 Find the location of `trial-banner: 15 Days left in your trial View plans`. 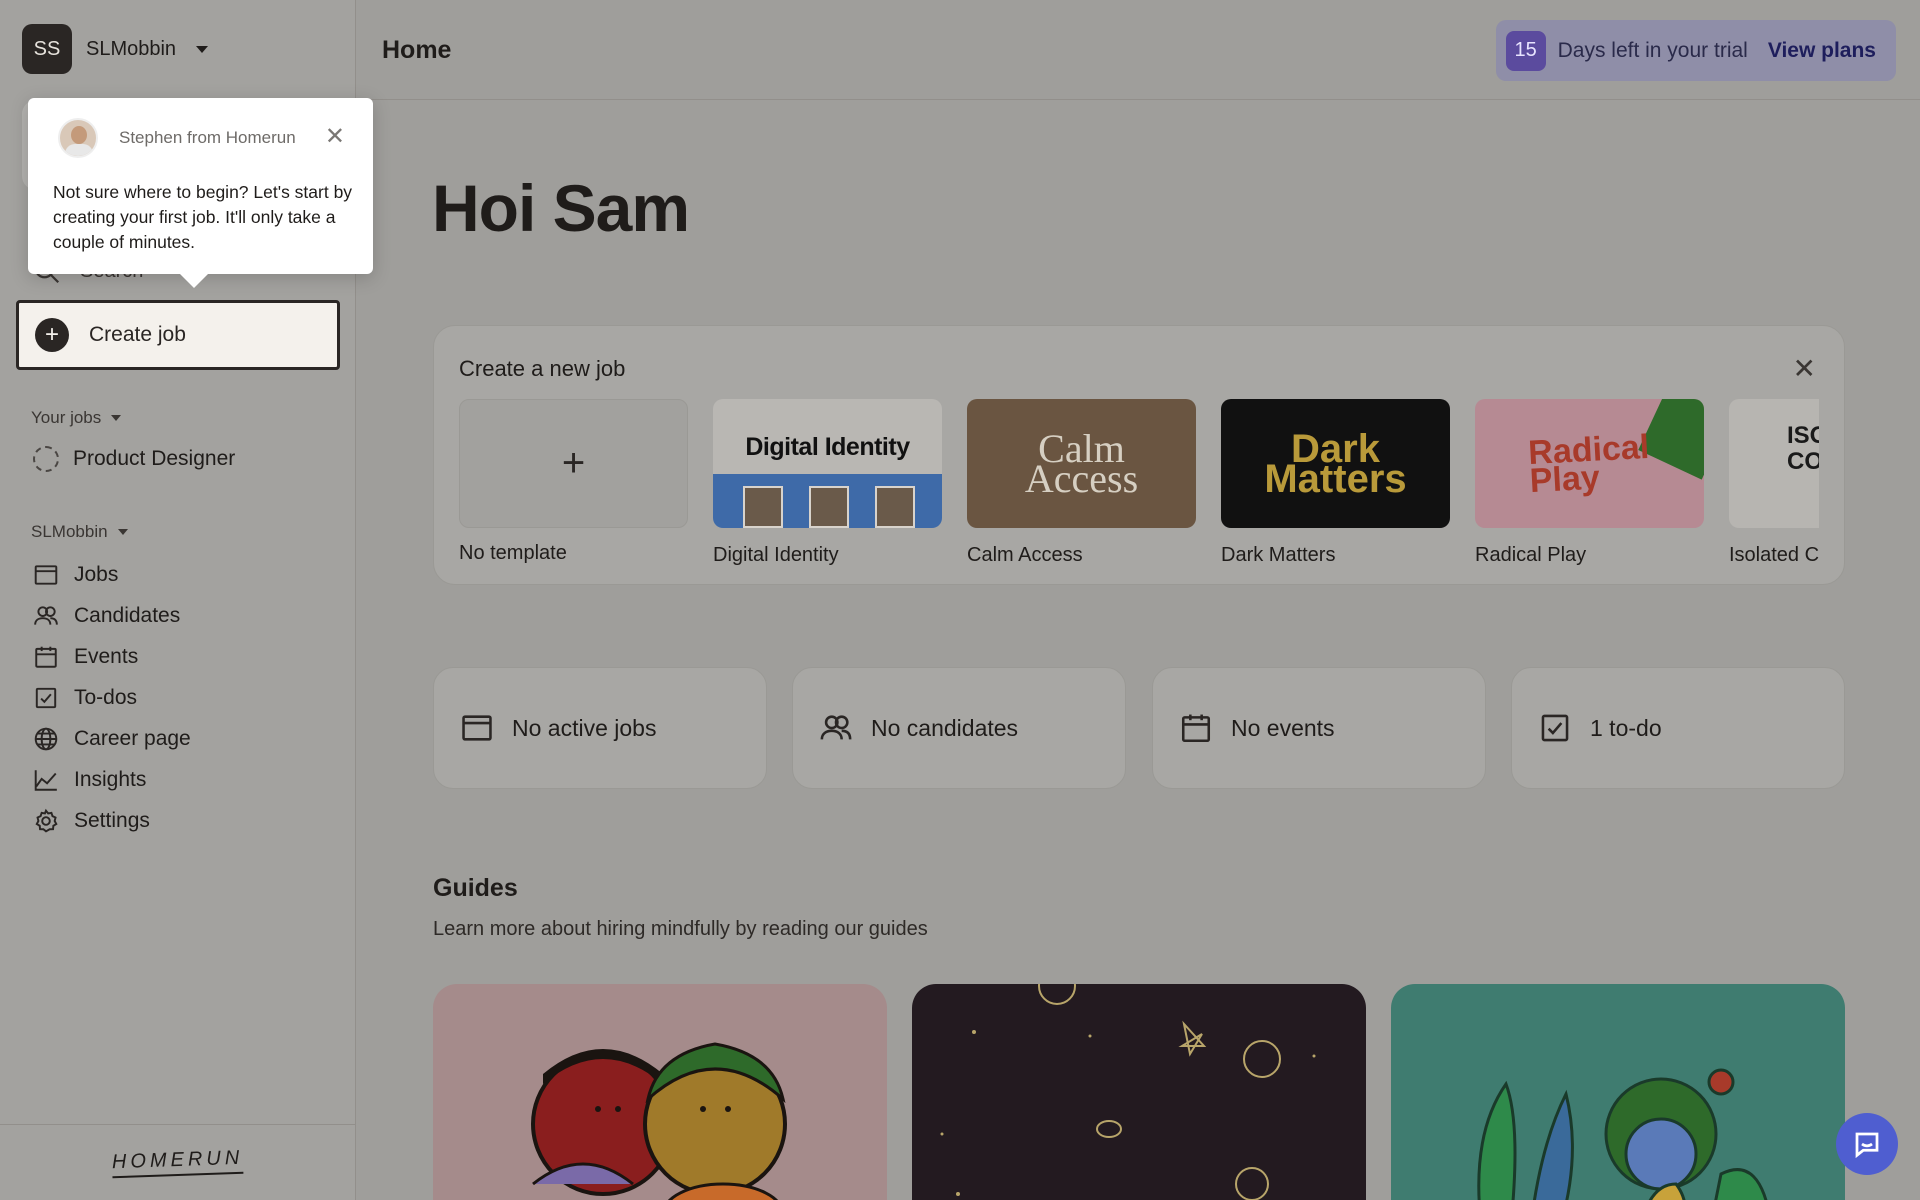

trial-banner: 15 Days left in your trial View plans is located at coordinates (1695, 50).